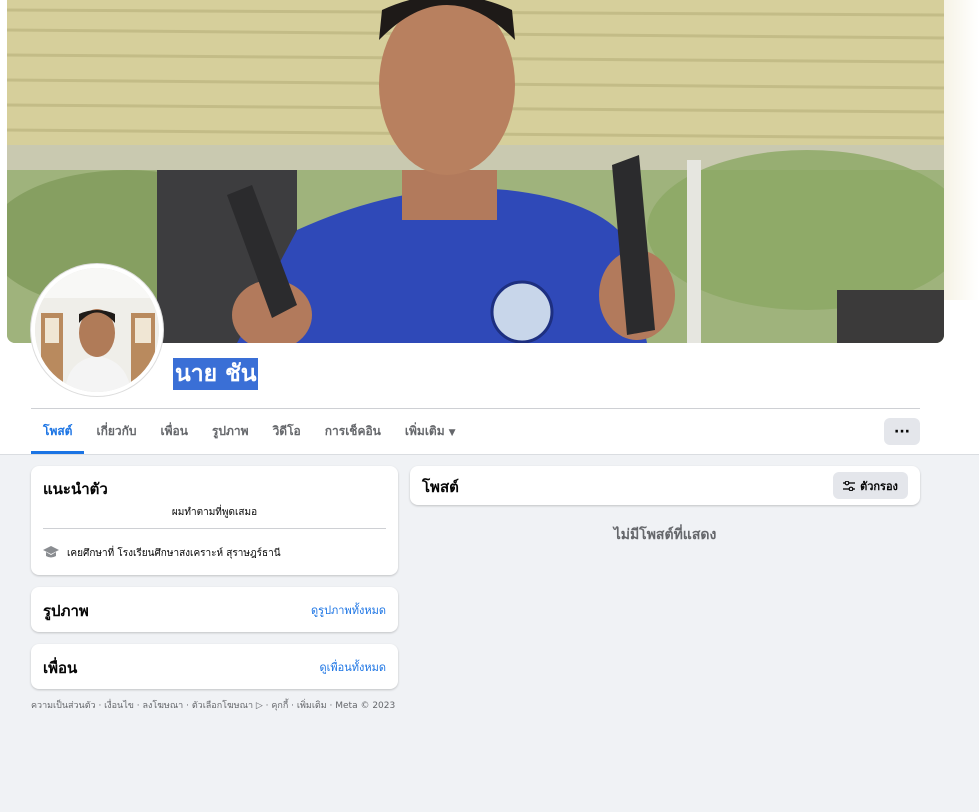 This screenshot has height=812, width=979. I want to click on photos-title: รูปภาพ, so click(66, 611).